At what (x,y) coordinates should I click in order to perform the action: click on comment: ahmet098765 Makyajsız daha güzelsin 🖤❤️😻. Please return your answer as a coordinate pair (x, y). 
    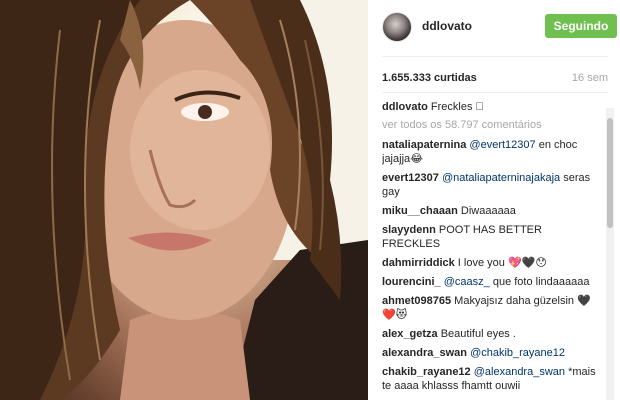
    Looking at the image, I should click on (492, 308).